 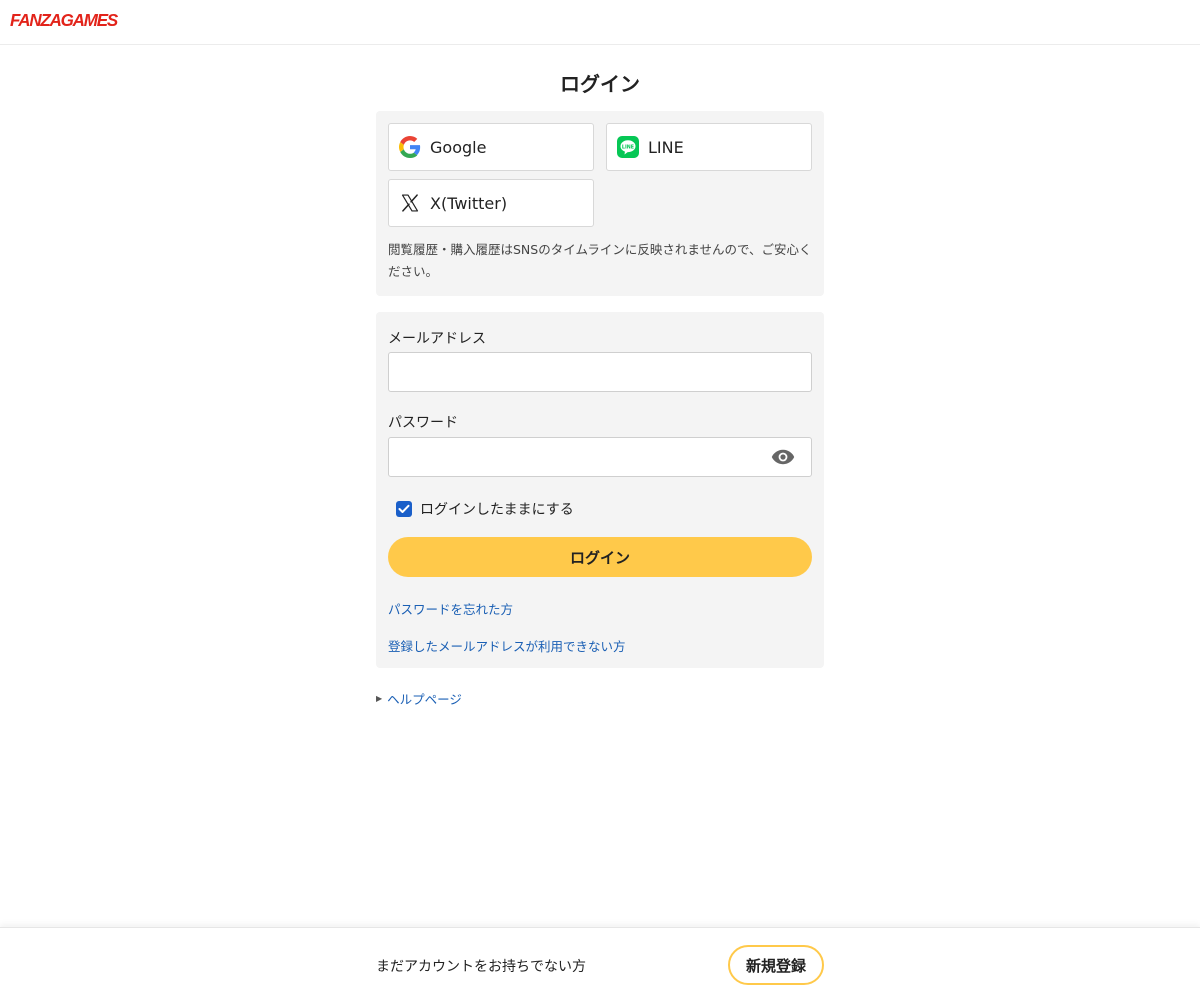 I want to click on check-icon, so click(x=404, y=508).